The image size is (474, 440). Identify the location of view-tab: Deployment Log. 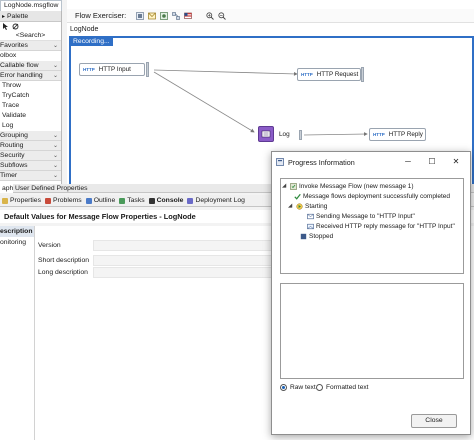
(216, 200).